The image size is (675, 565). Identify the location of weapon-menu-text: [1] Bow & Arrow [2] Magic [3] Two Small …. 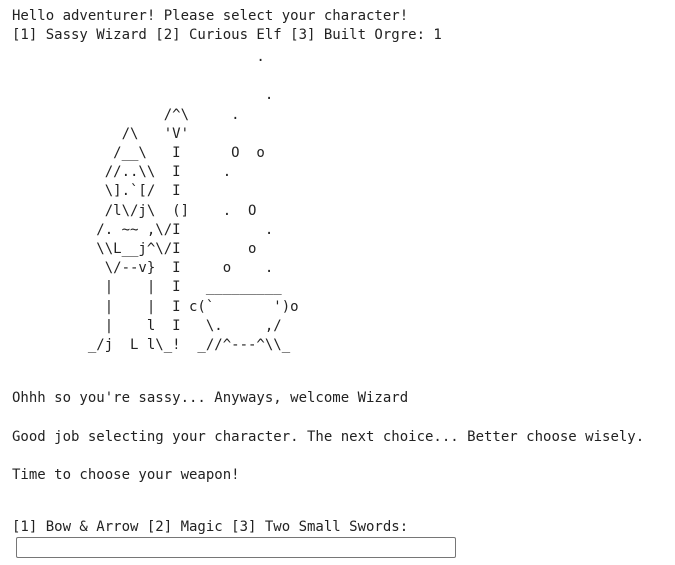
(210, 527).